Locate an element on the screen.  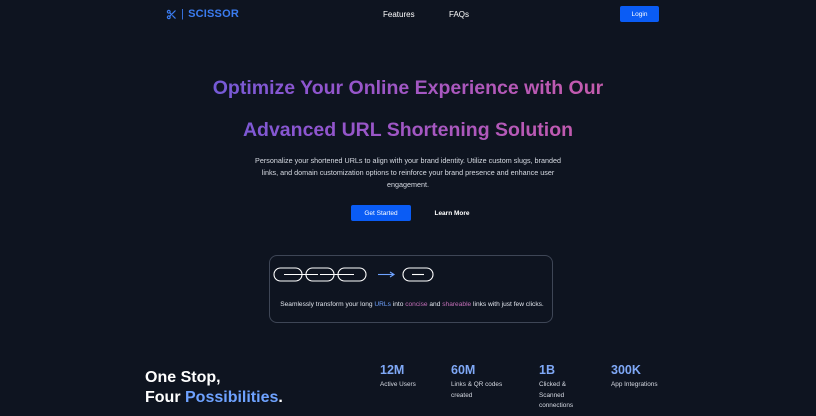
stat-active-users: 12M Active Users is located at coordinates (410, 377).